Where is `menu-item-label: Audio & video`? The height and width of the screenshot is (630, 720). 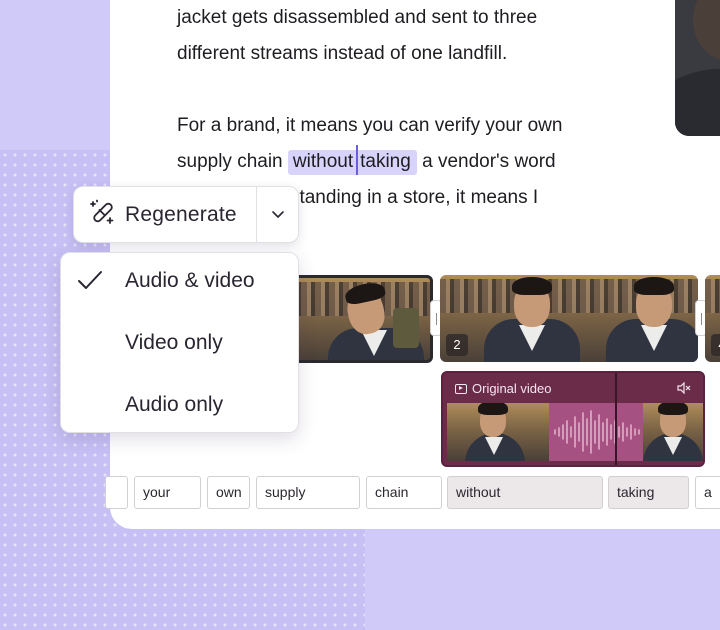
menu-item-label: Audio & video is located at coordinates (190, 280).